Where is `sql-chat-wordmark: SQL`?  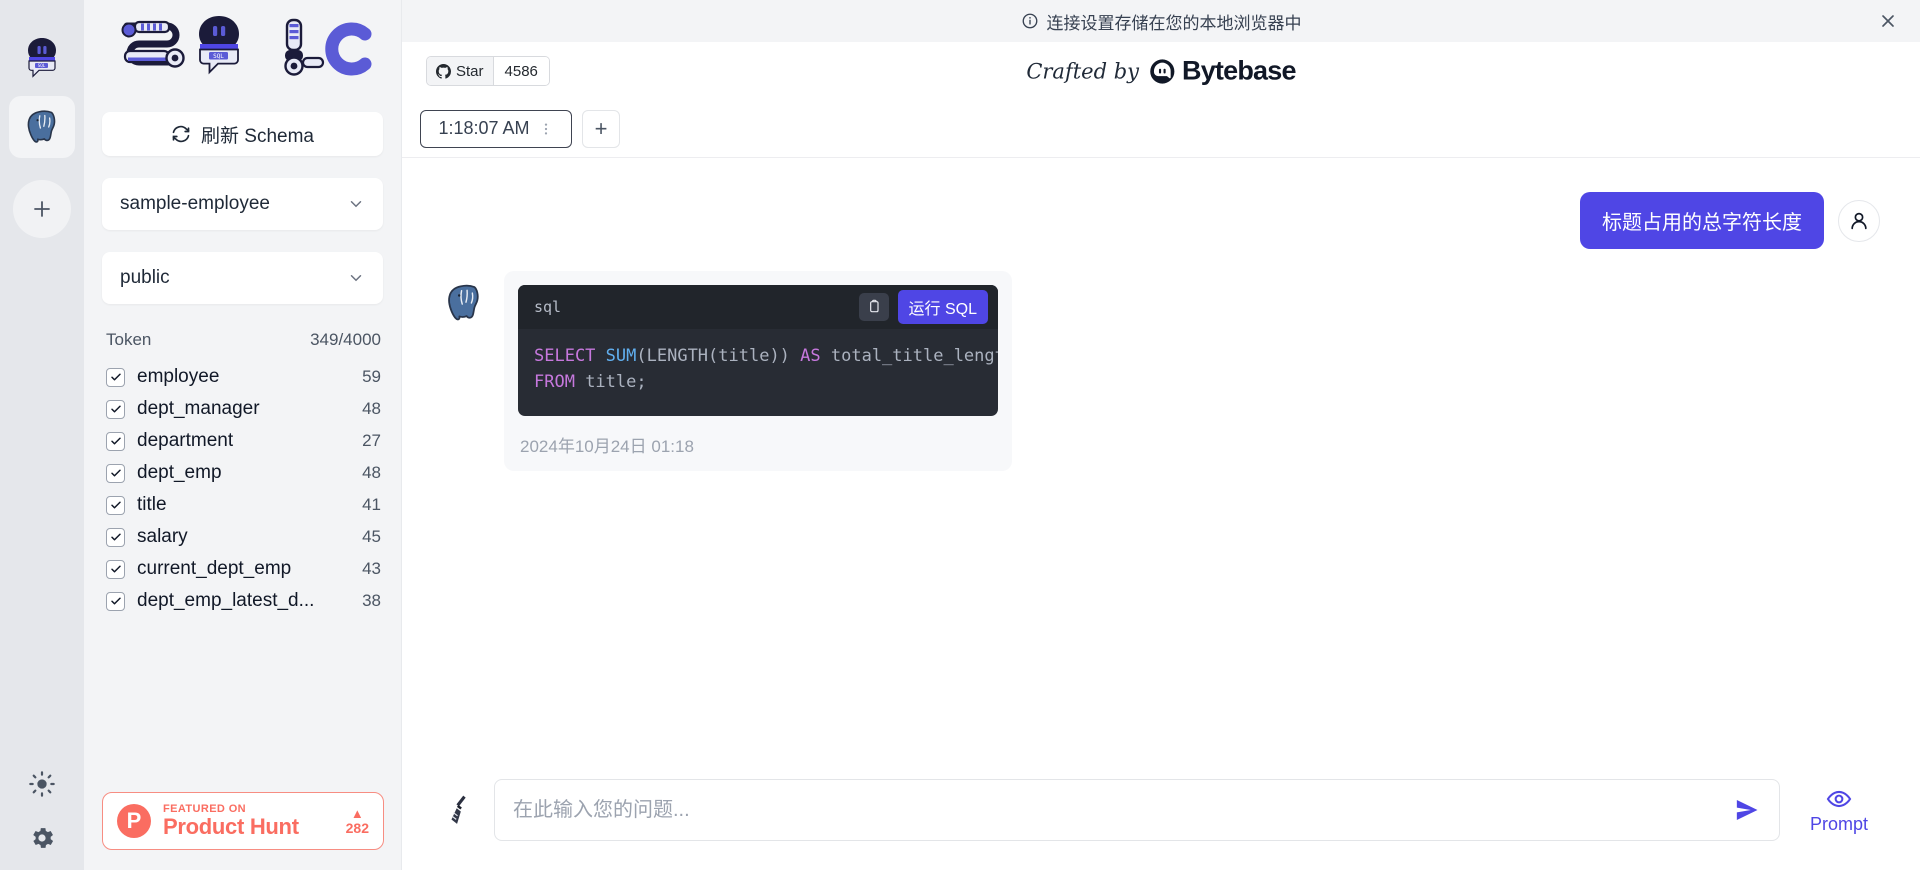
sql-chat-wordmark: SQL is located at coordinates (242, 56).